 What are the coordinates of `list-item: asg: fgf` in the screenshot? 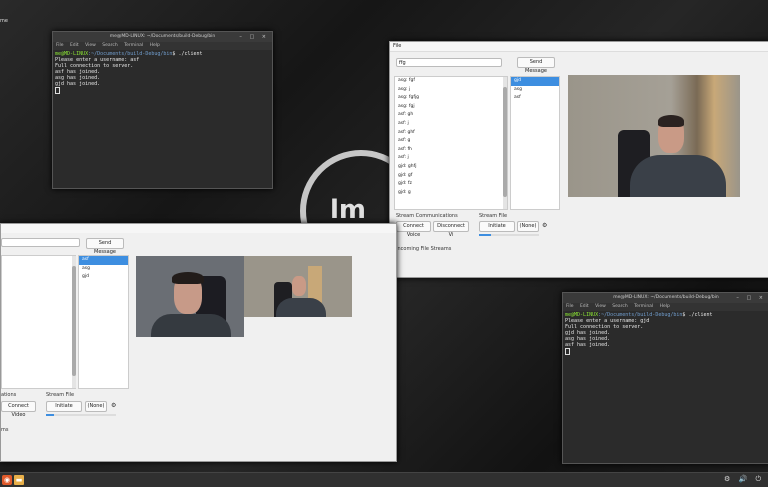 It's located at (451, 81).